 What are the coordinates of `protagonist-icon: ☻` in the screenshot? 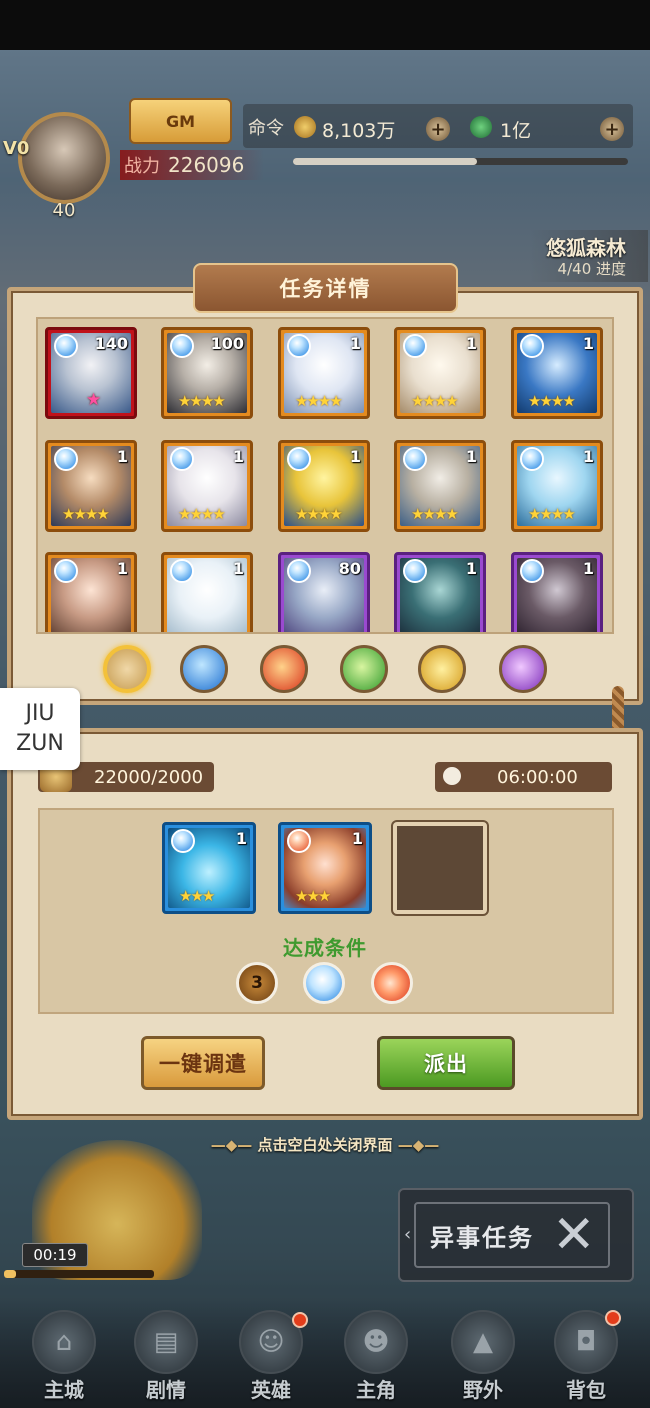 It's located at (376, 1342).